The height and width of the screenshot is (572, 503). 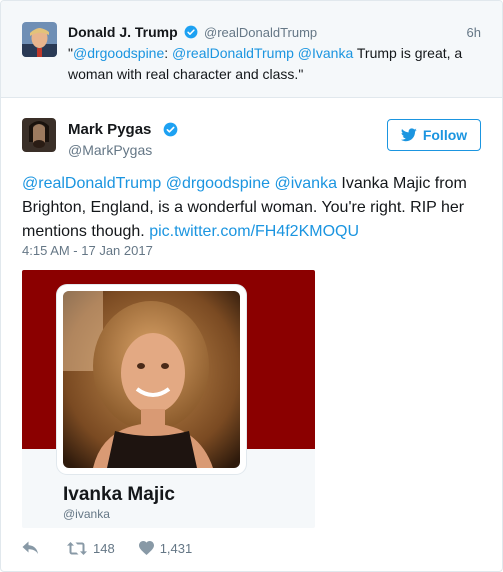 I want to click on retweet-count: 148, so click(x=104, y=548).